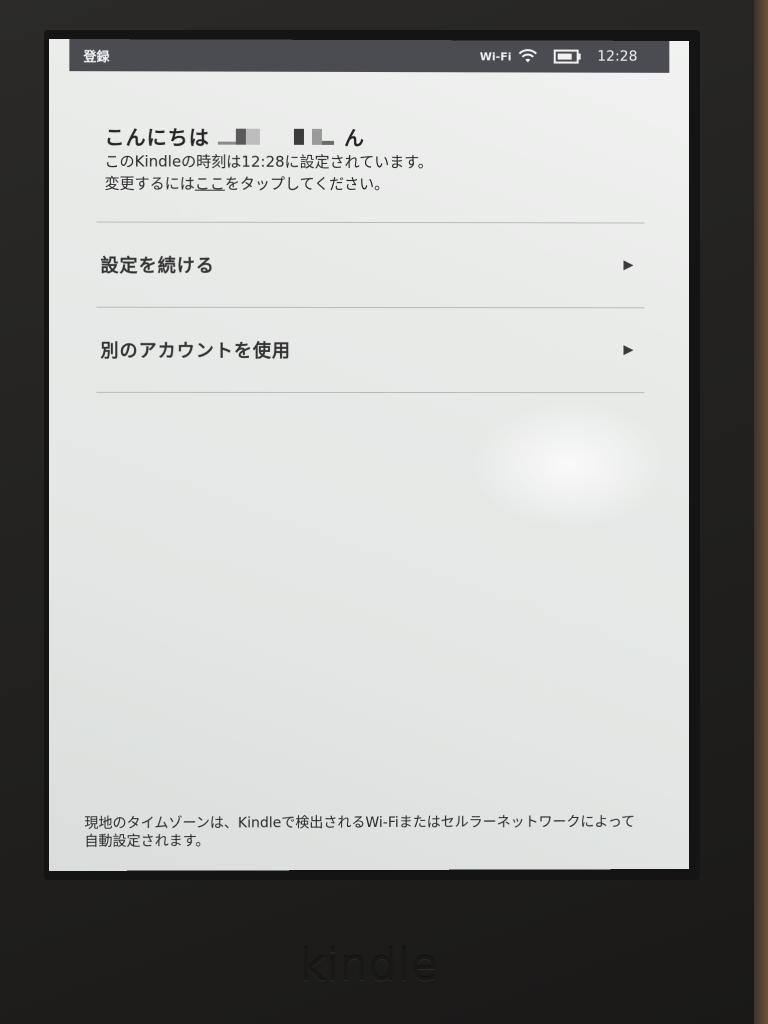 This screenshot has height=1024, width=768. Describe the element at coordinates (96, 57) in the screenshot. I see `status-bar-title: 登録` at that location.